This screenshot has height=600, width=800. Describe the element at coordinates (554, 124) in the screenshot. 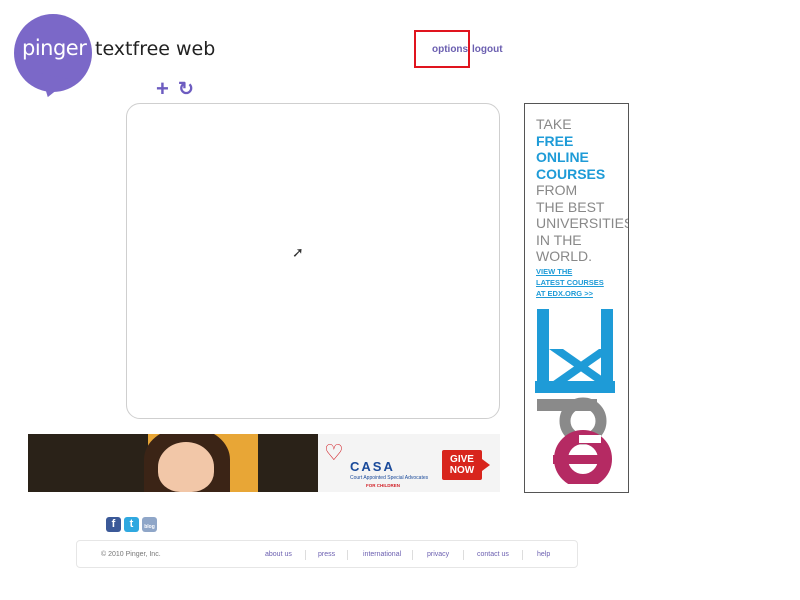

I see `ad-line: TAKE` at that location.